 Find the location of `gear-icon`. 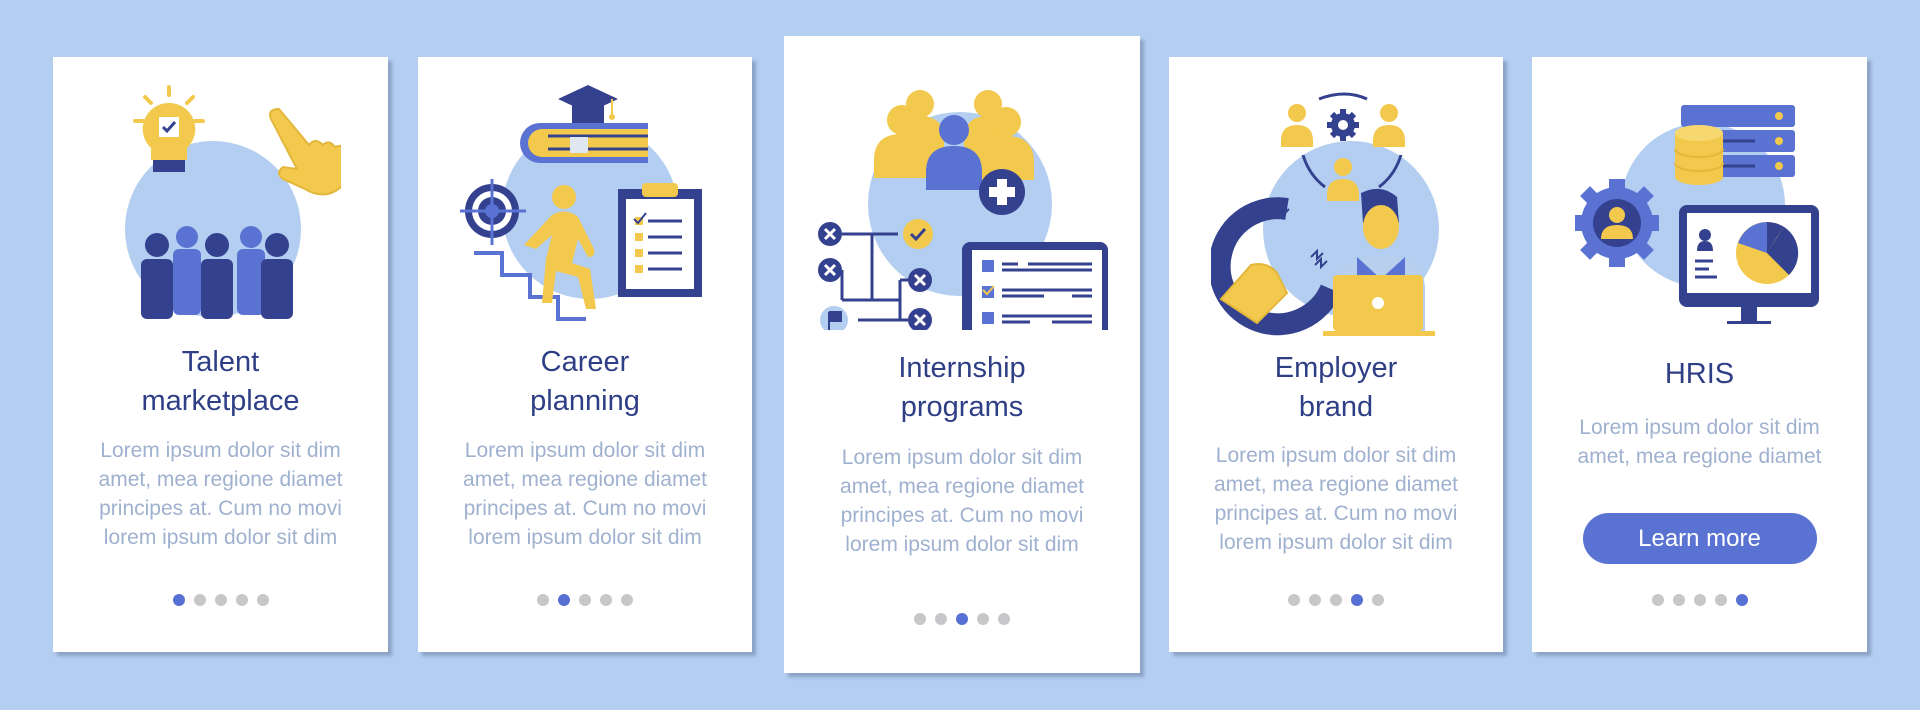

gear-icon is located at coordinates (1343, 125).